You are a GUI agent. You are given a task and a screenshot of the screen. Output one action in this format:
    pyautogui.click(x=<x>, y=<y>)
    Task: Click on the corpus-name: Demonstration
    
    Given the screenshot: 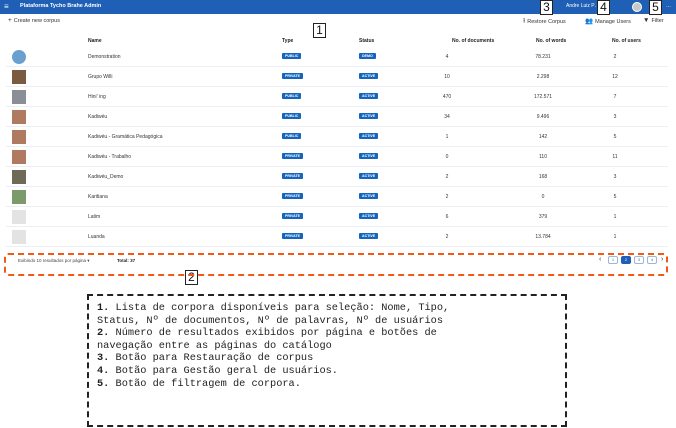 What is the action you would take?
    pyautogui.click(x=104, y=57)
    